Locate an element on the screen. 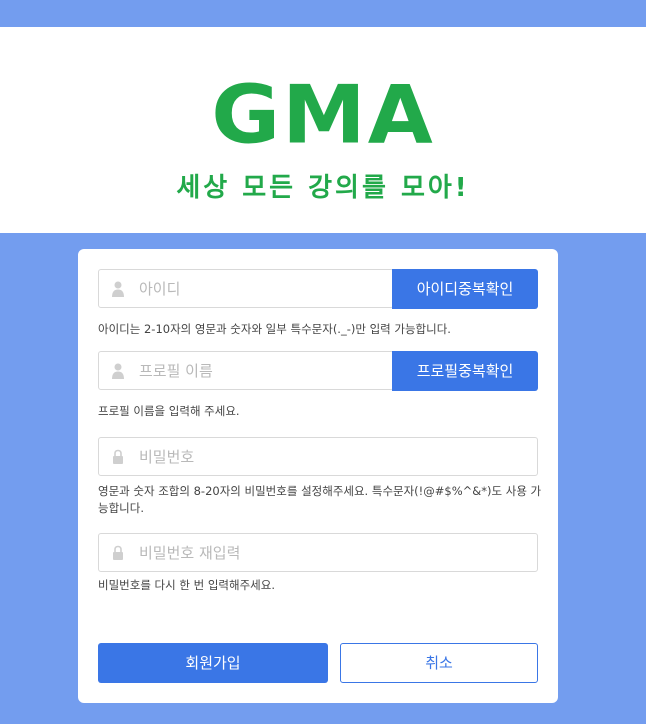  profile-help-text: 프로필 이름을 입력해 주세요. is located at coordinates (169, 411).